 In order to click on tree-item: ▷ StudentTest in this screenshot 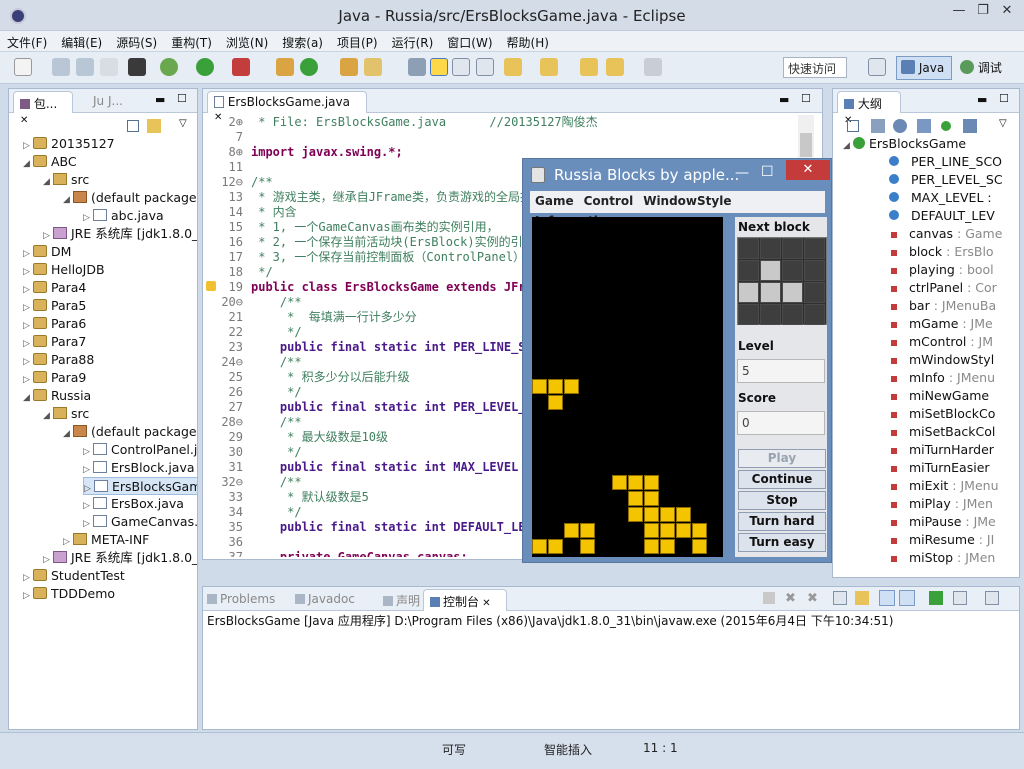, I will do `click(74, 576)`.